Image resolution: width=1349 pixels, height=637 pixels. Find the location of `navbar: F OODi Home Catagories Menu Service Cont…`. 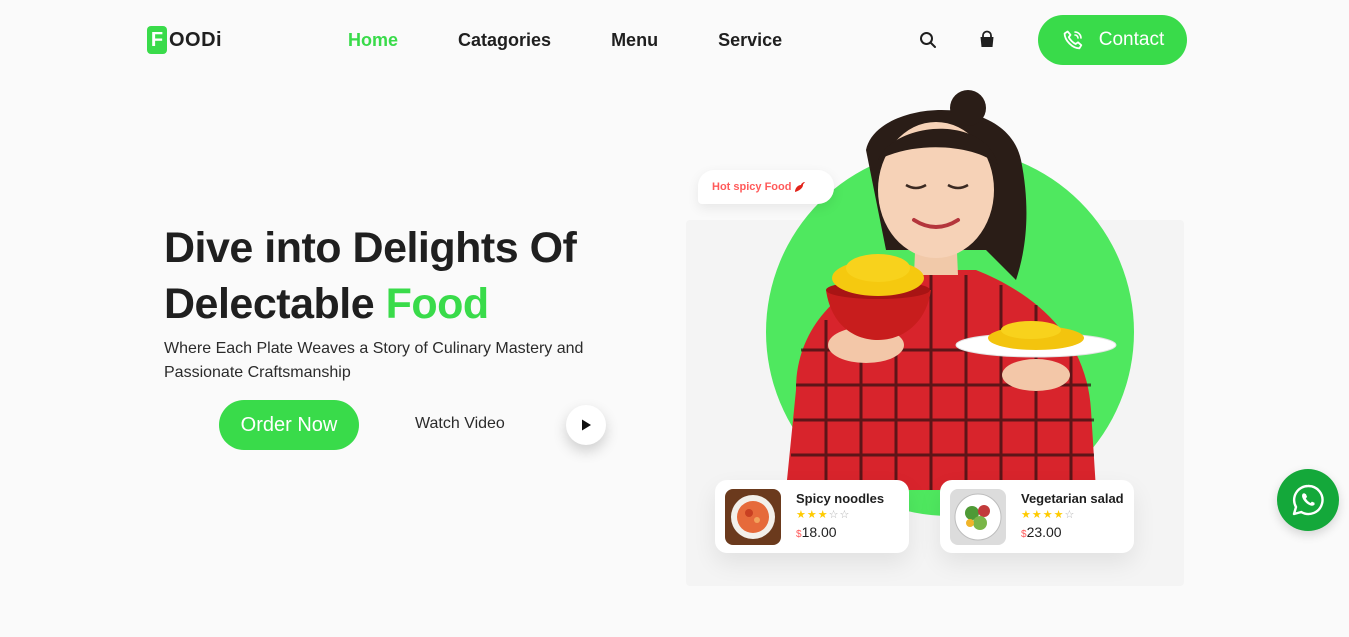

navbar: F OODi Home Catagories Menu Service Cont… is located at coordinates (674, 40).